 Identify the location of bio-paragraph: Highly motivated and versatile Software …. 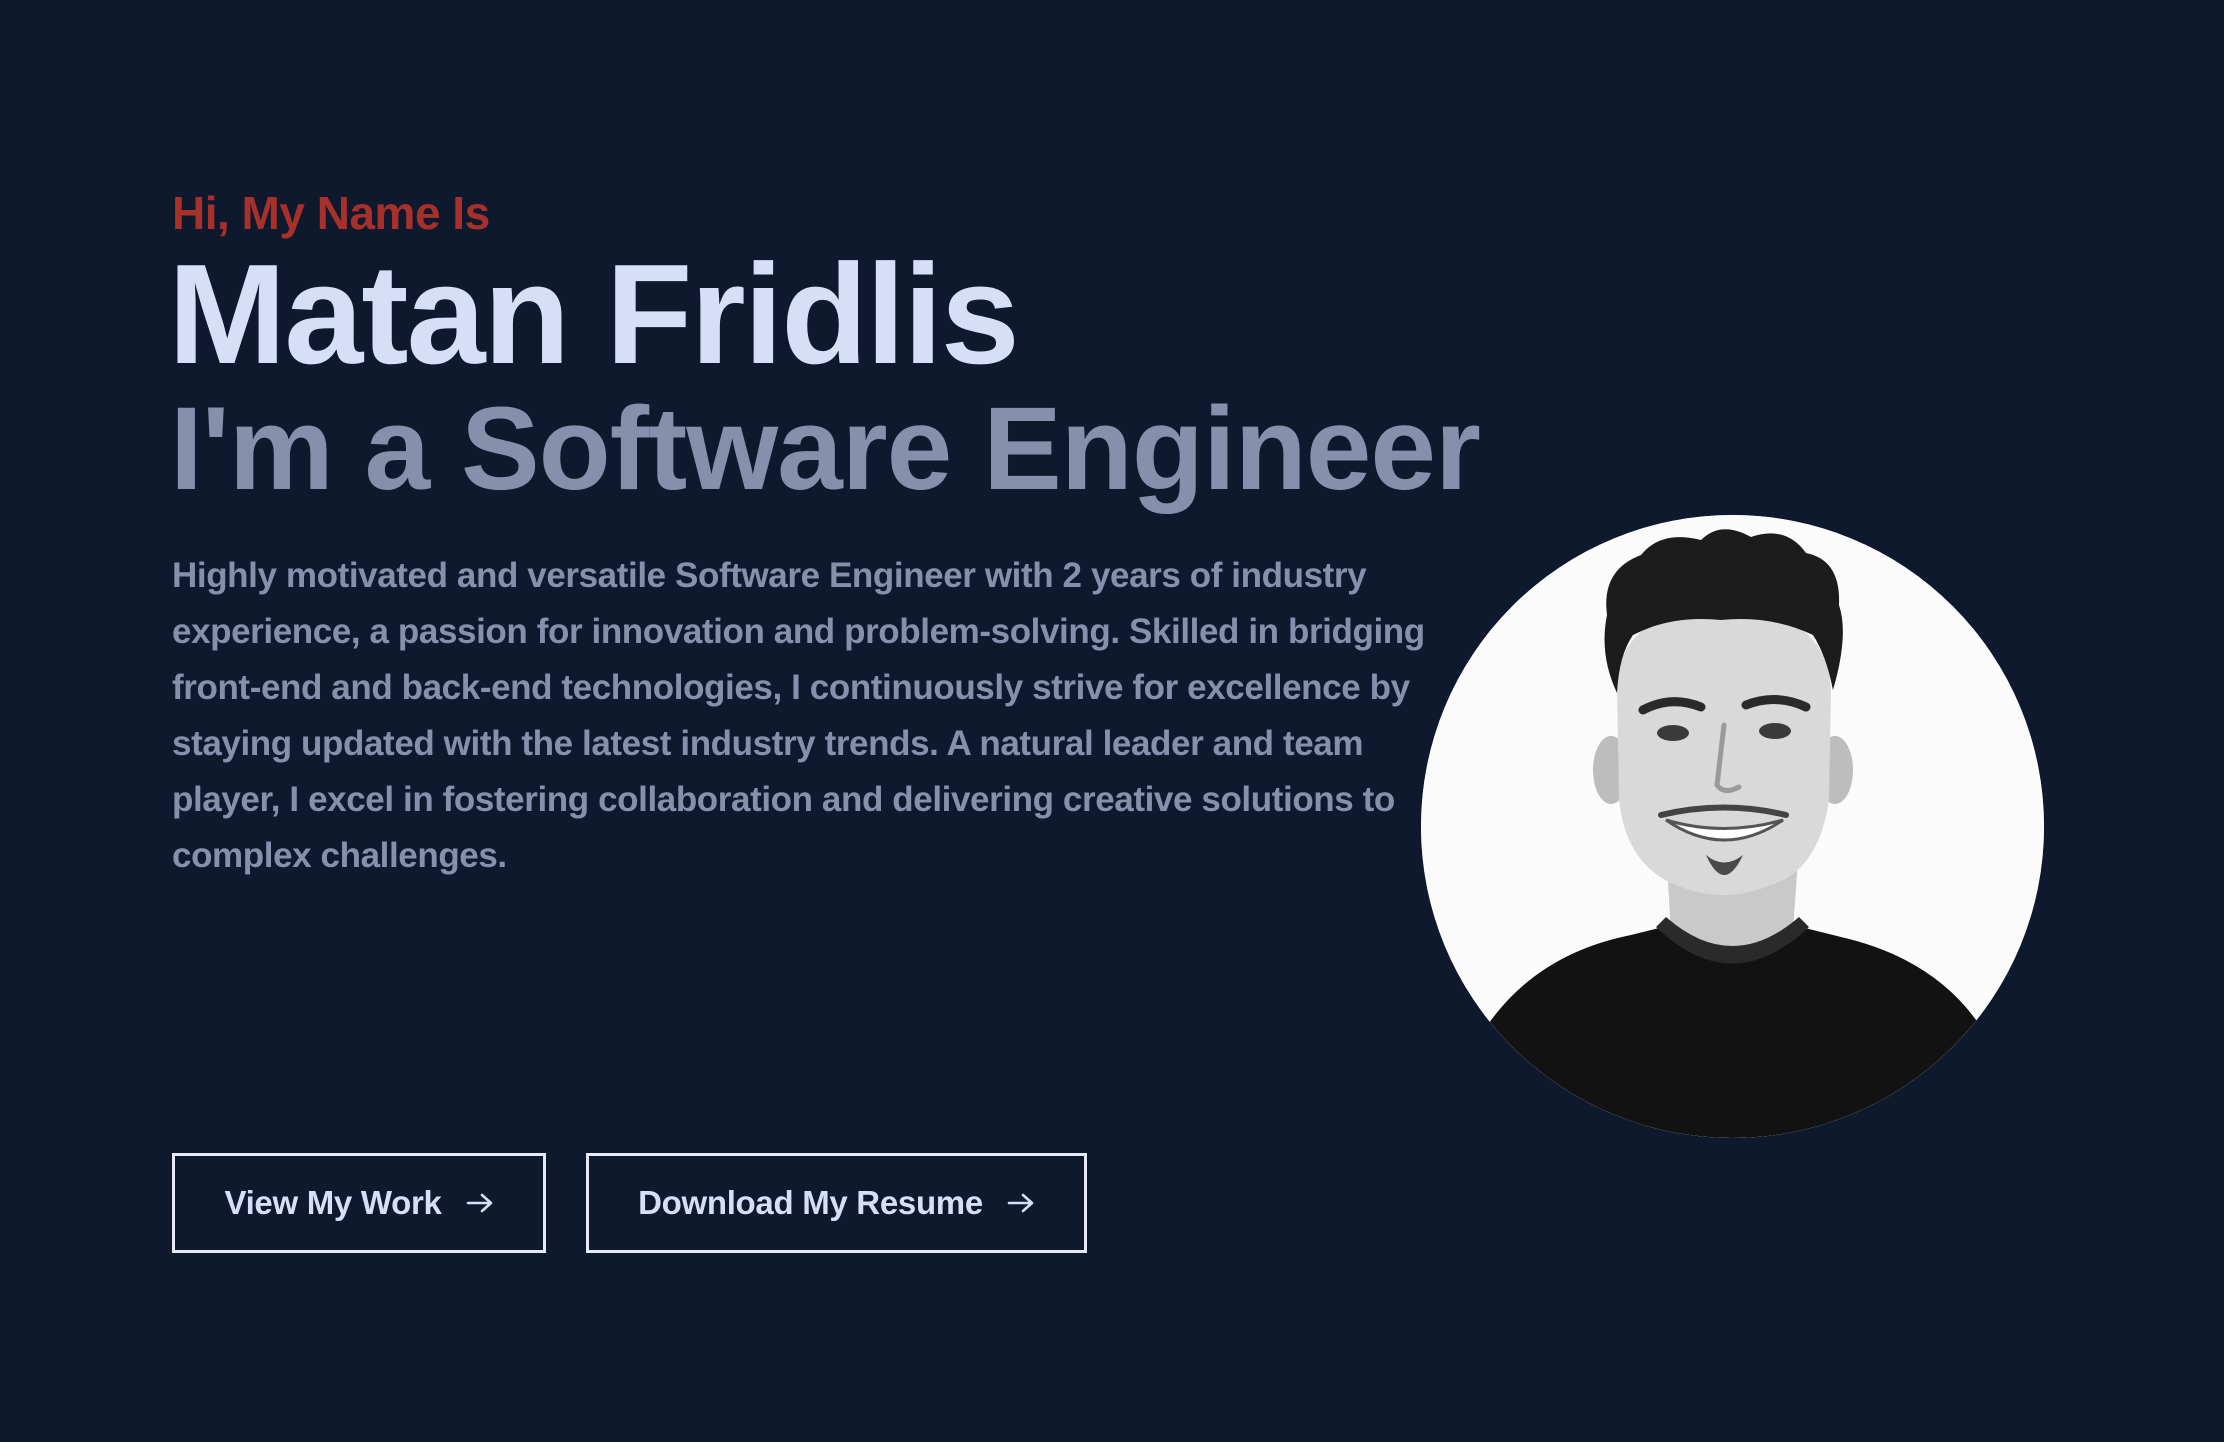
(798, 715).